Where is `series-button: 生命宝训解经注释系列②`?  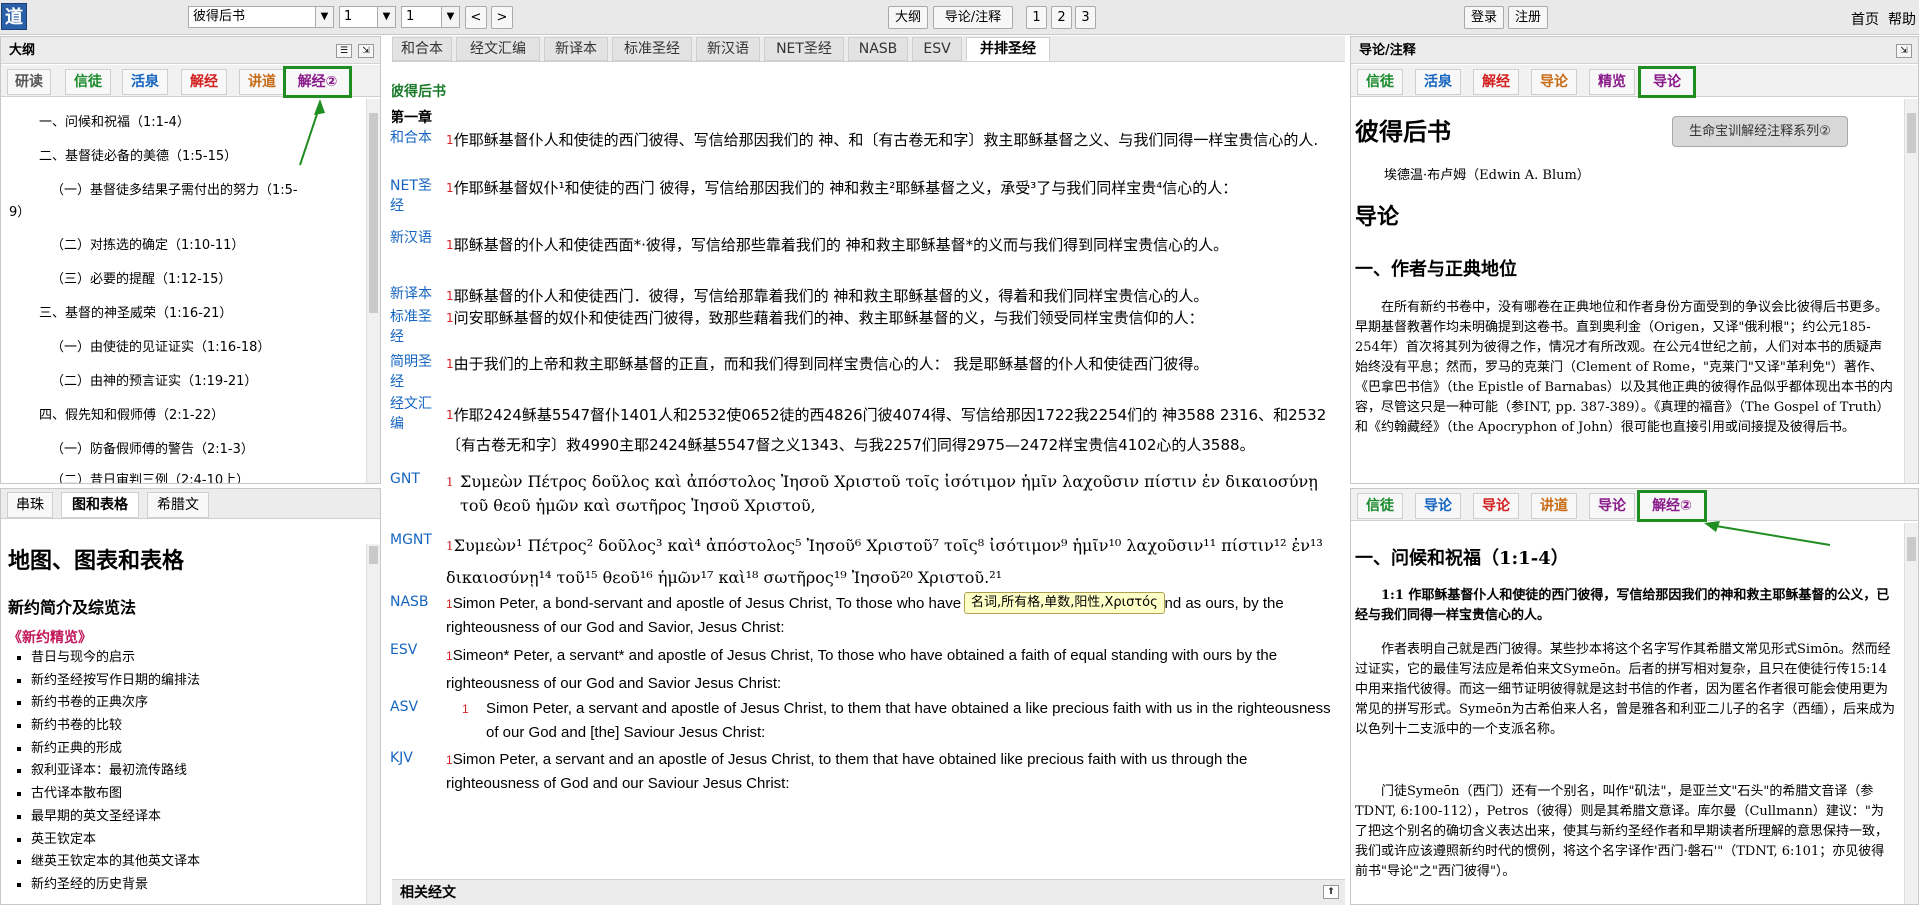
series-button: 生命宝训解经注释系列② is located at coordinates (1760, 131).